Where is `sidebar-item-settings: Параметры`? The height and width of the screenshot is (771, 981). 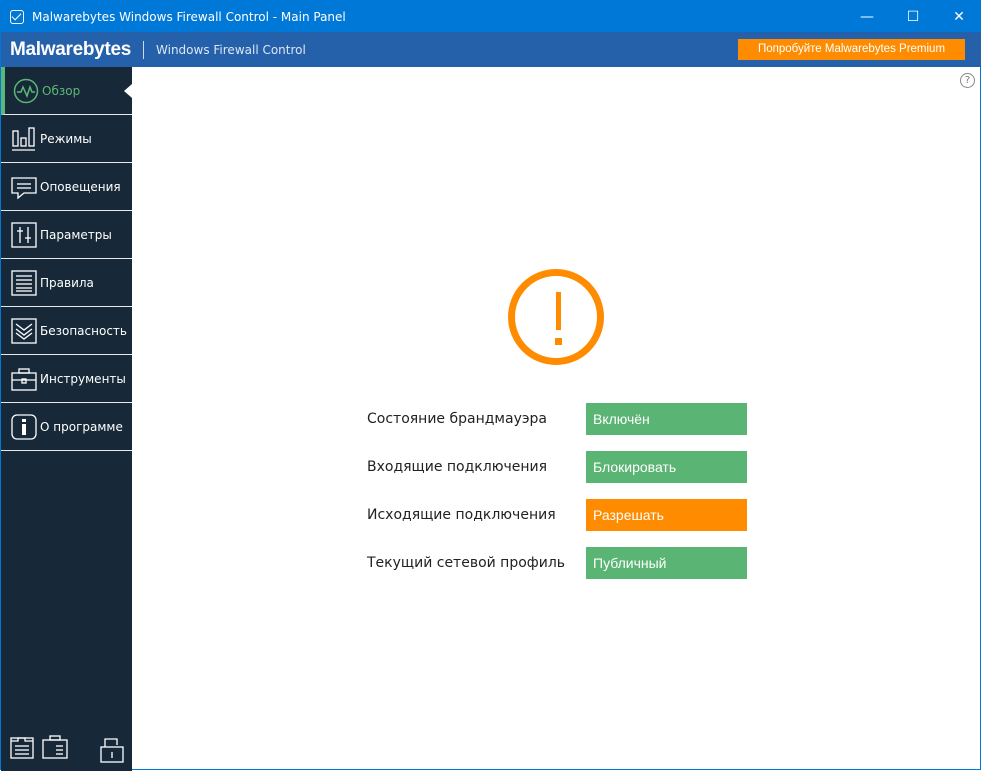
sidebar-item-settings: Параметры is located at coordinates (66, 235).